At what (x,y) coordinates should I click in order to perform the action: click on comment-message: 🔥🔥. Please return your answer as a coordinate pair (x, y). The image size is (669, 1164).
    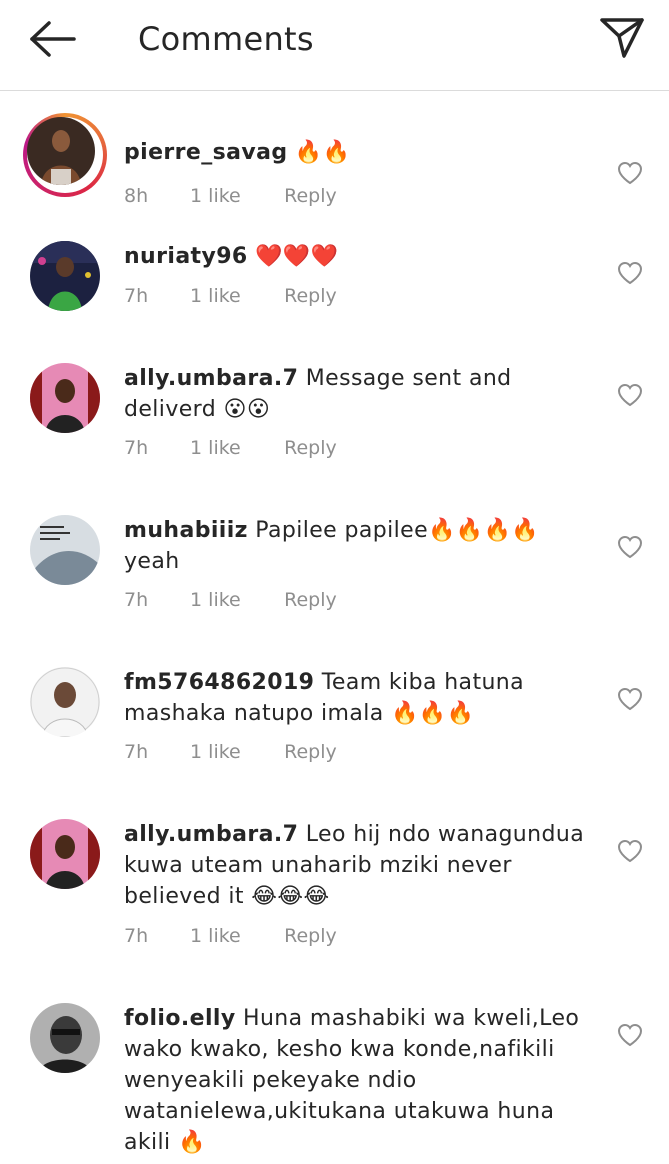
    Looking at the image, I should click on (322, 152).